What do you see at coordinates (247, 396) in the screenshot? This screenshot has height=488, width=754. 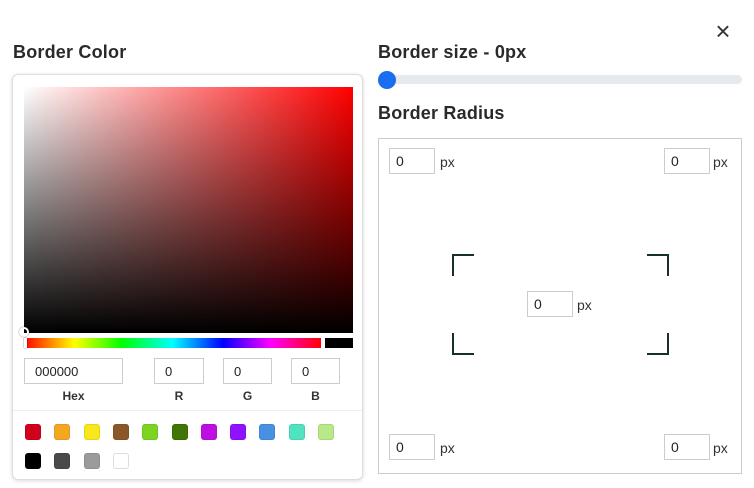 I see `g-label: G` at bounding box center [247, 396].